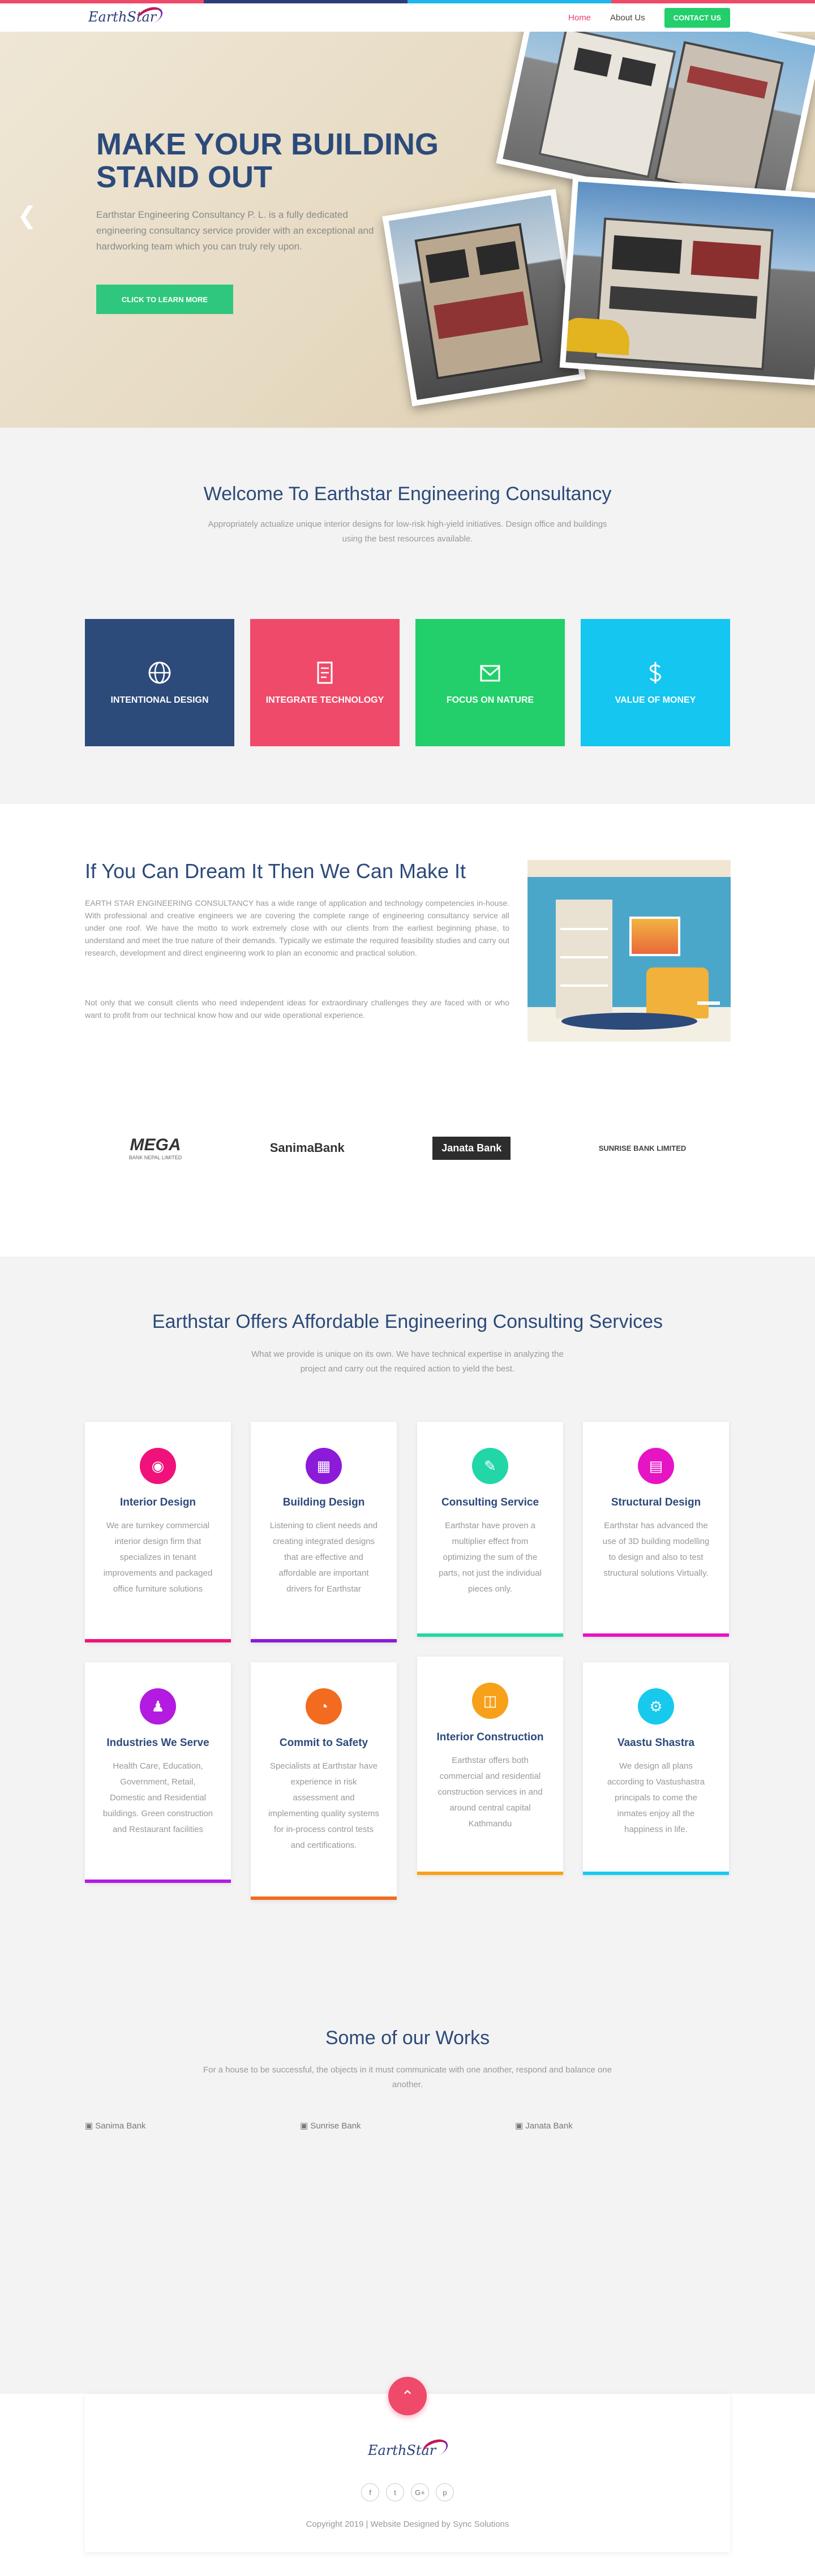 The width and height of the screenshot is (815, 2576). What do you see at coordinates (335, 2126) in the screenshot?
I see `work-image-alt: Sunrise Bank` at bounding box center [335, 2126].